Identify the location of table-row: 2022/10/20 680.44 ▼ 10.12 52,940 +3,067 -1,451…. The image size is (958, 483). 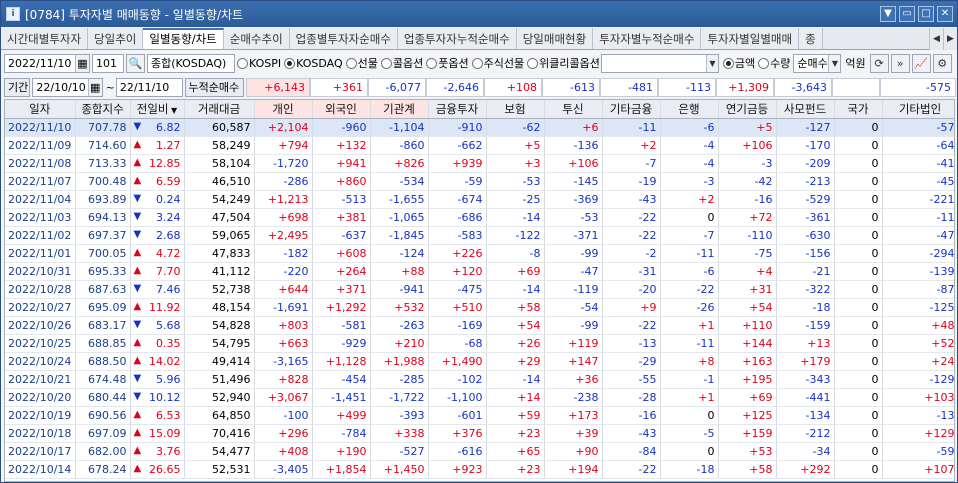
(479, 397).